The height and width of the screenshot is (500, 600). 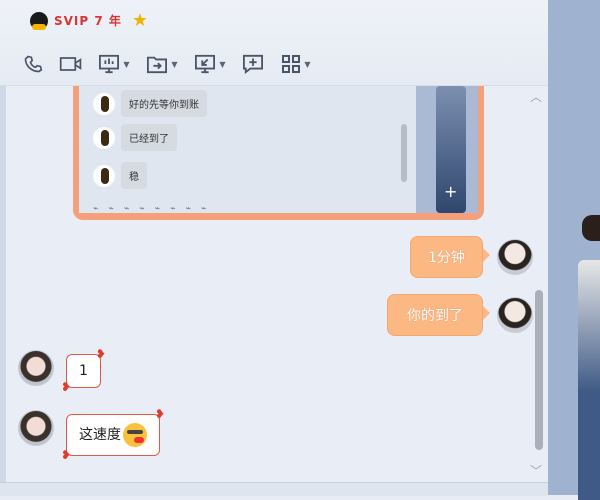 What do you see at coordinates (591, 228) in the screenshot?
I see `figure-head` at bounding box center [591, 228].